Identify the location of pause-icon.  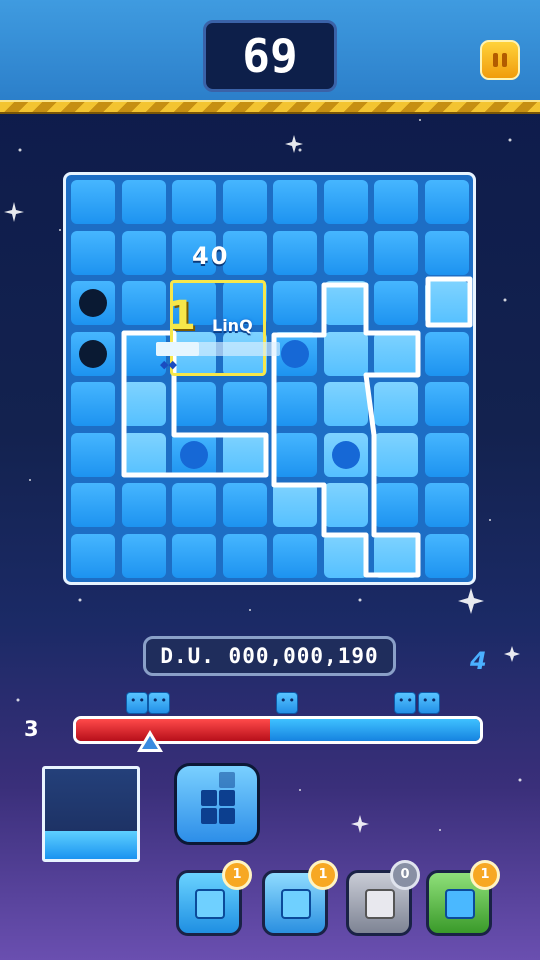
(495, 60).